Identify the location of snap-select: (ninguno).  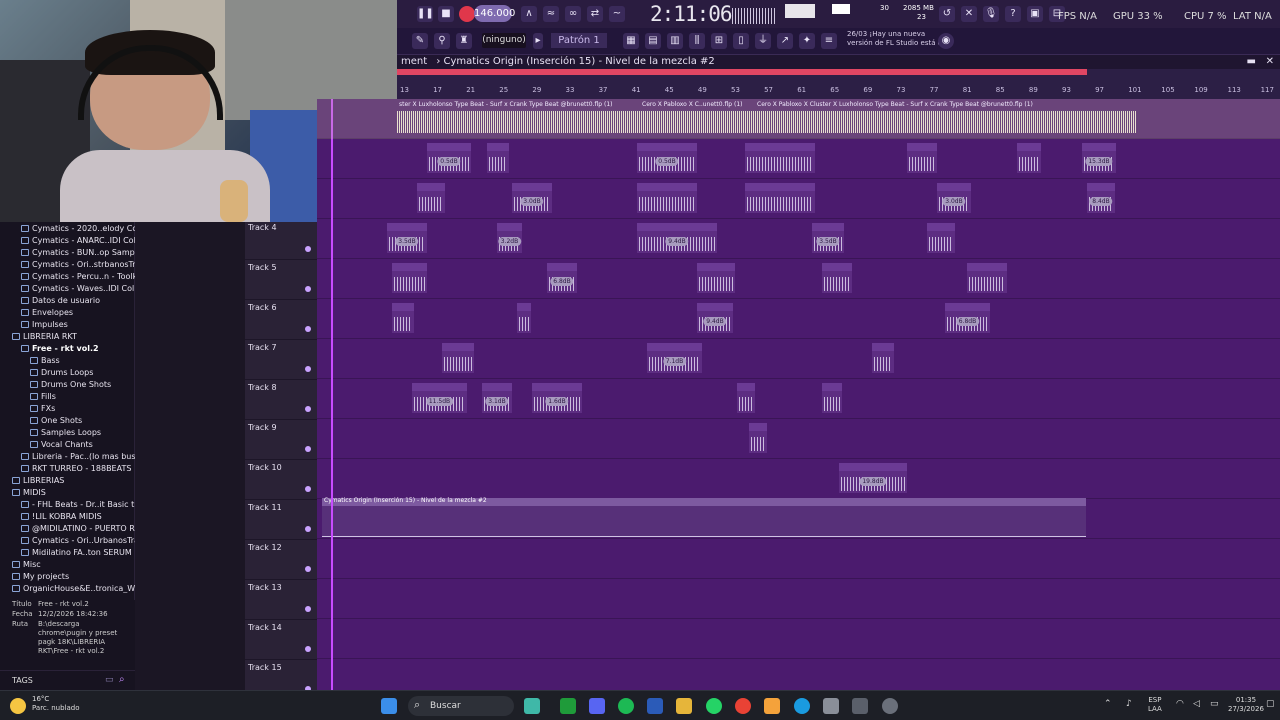
(504, 40).